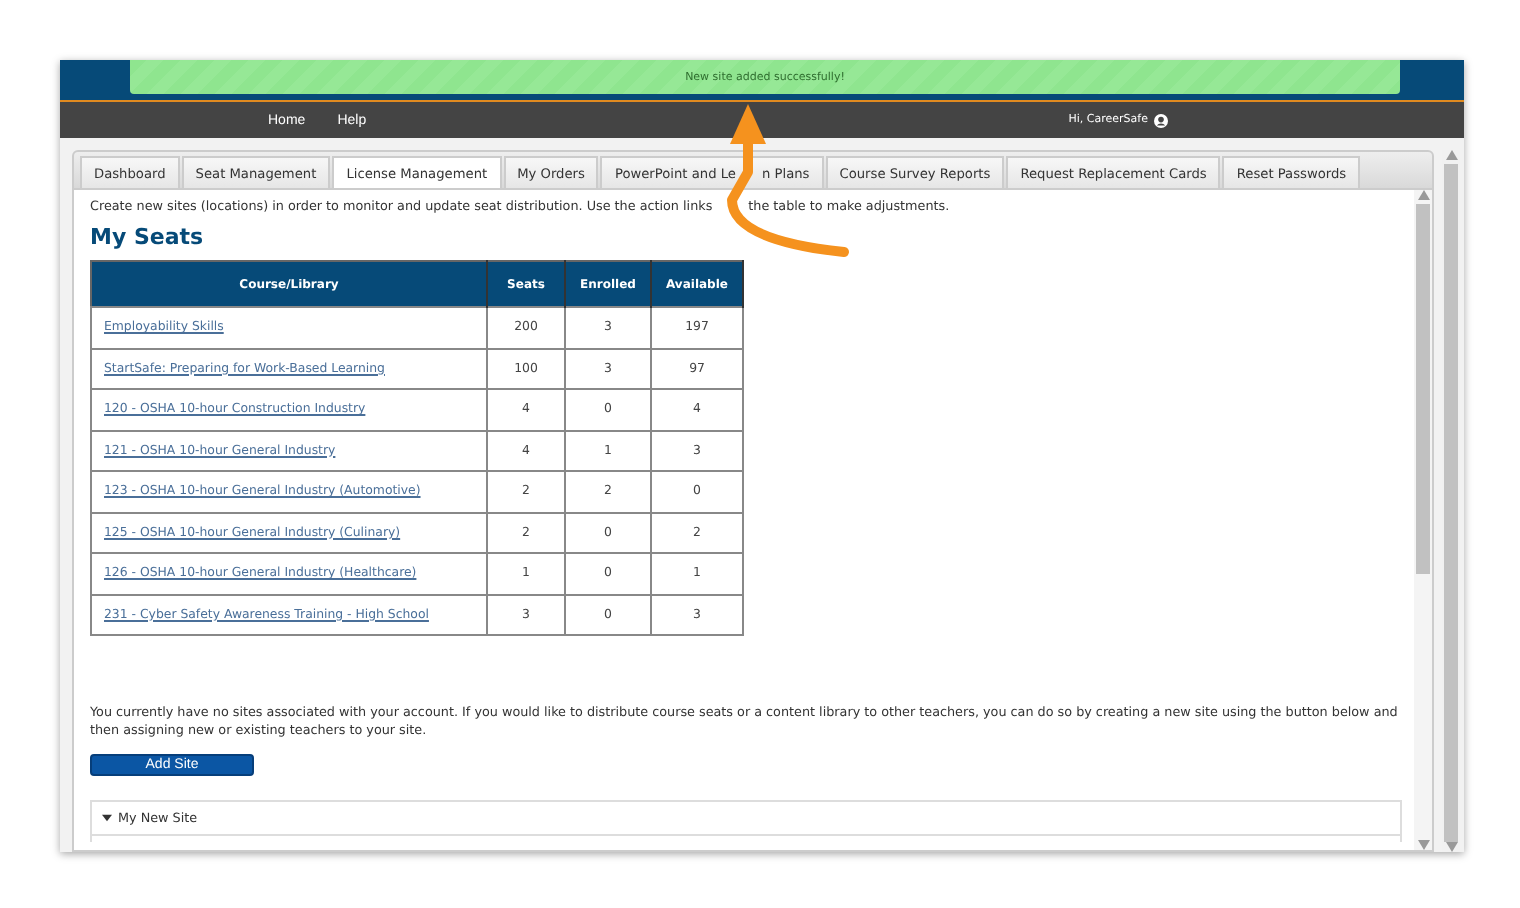 The width and height of the screenshot is (1520, 908). Describe the element at coordinates (147, 237) in the screenshot. I see `section-heading: My Seats` at that location.